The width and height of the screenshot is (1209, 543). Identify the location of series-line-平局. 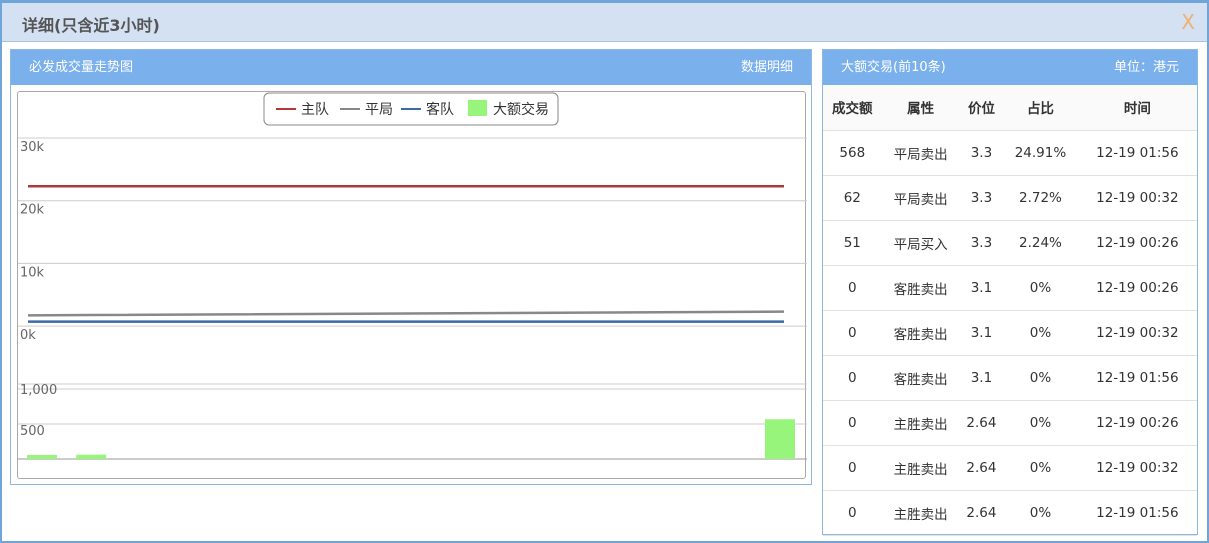
(406, 313).